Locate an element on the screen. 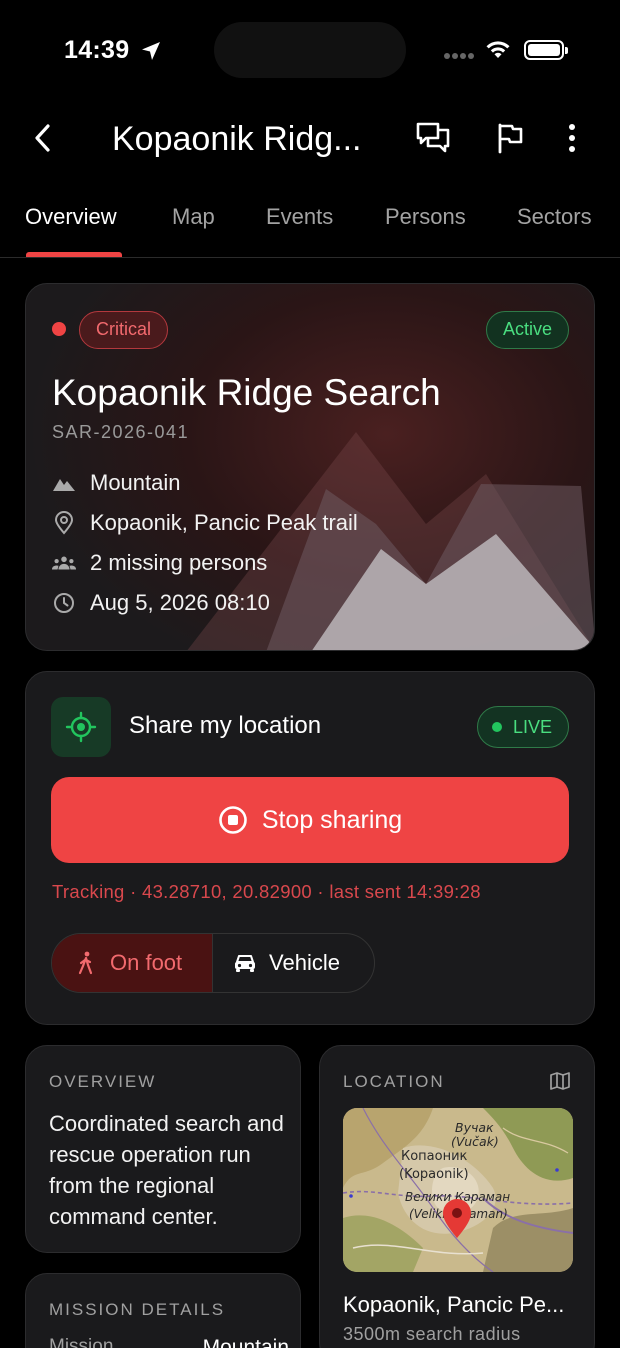 Image resolution: width=620 pixels, height=1348 pixels. search-radius: 3500m search radius is located at coordinates (432, 1334).